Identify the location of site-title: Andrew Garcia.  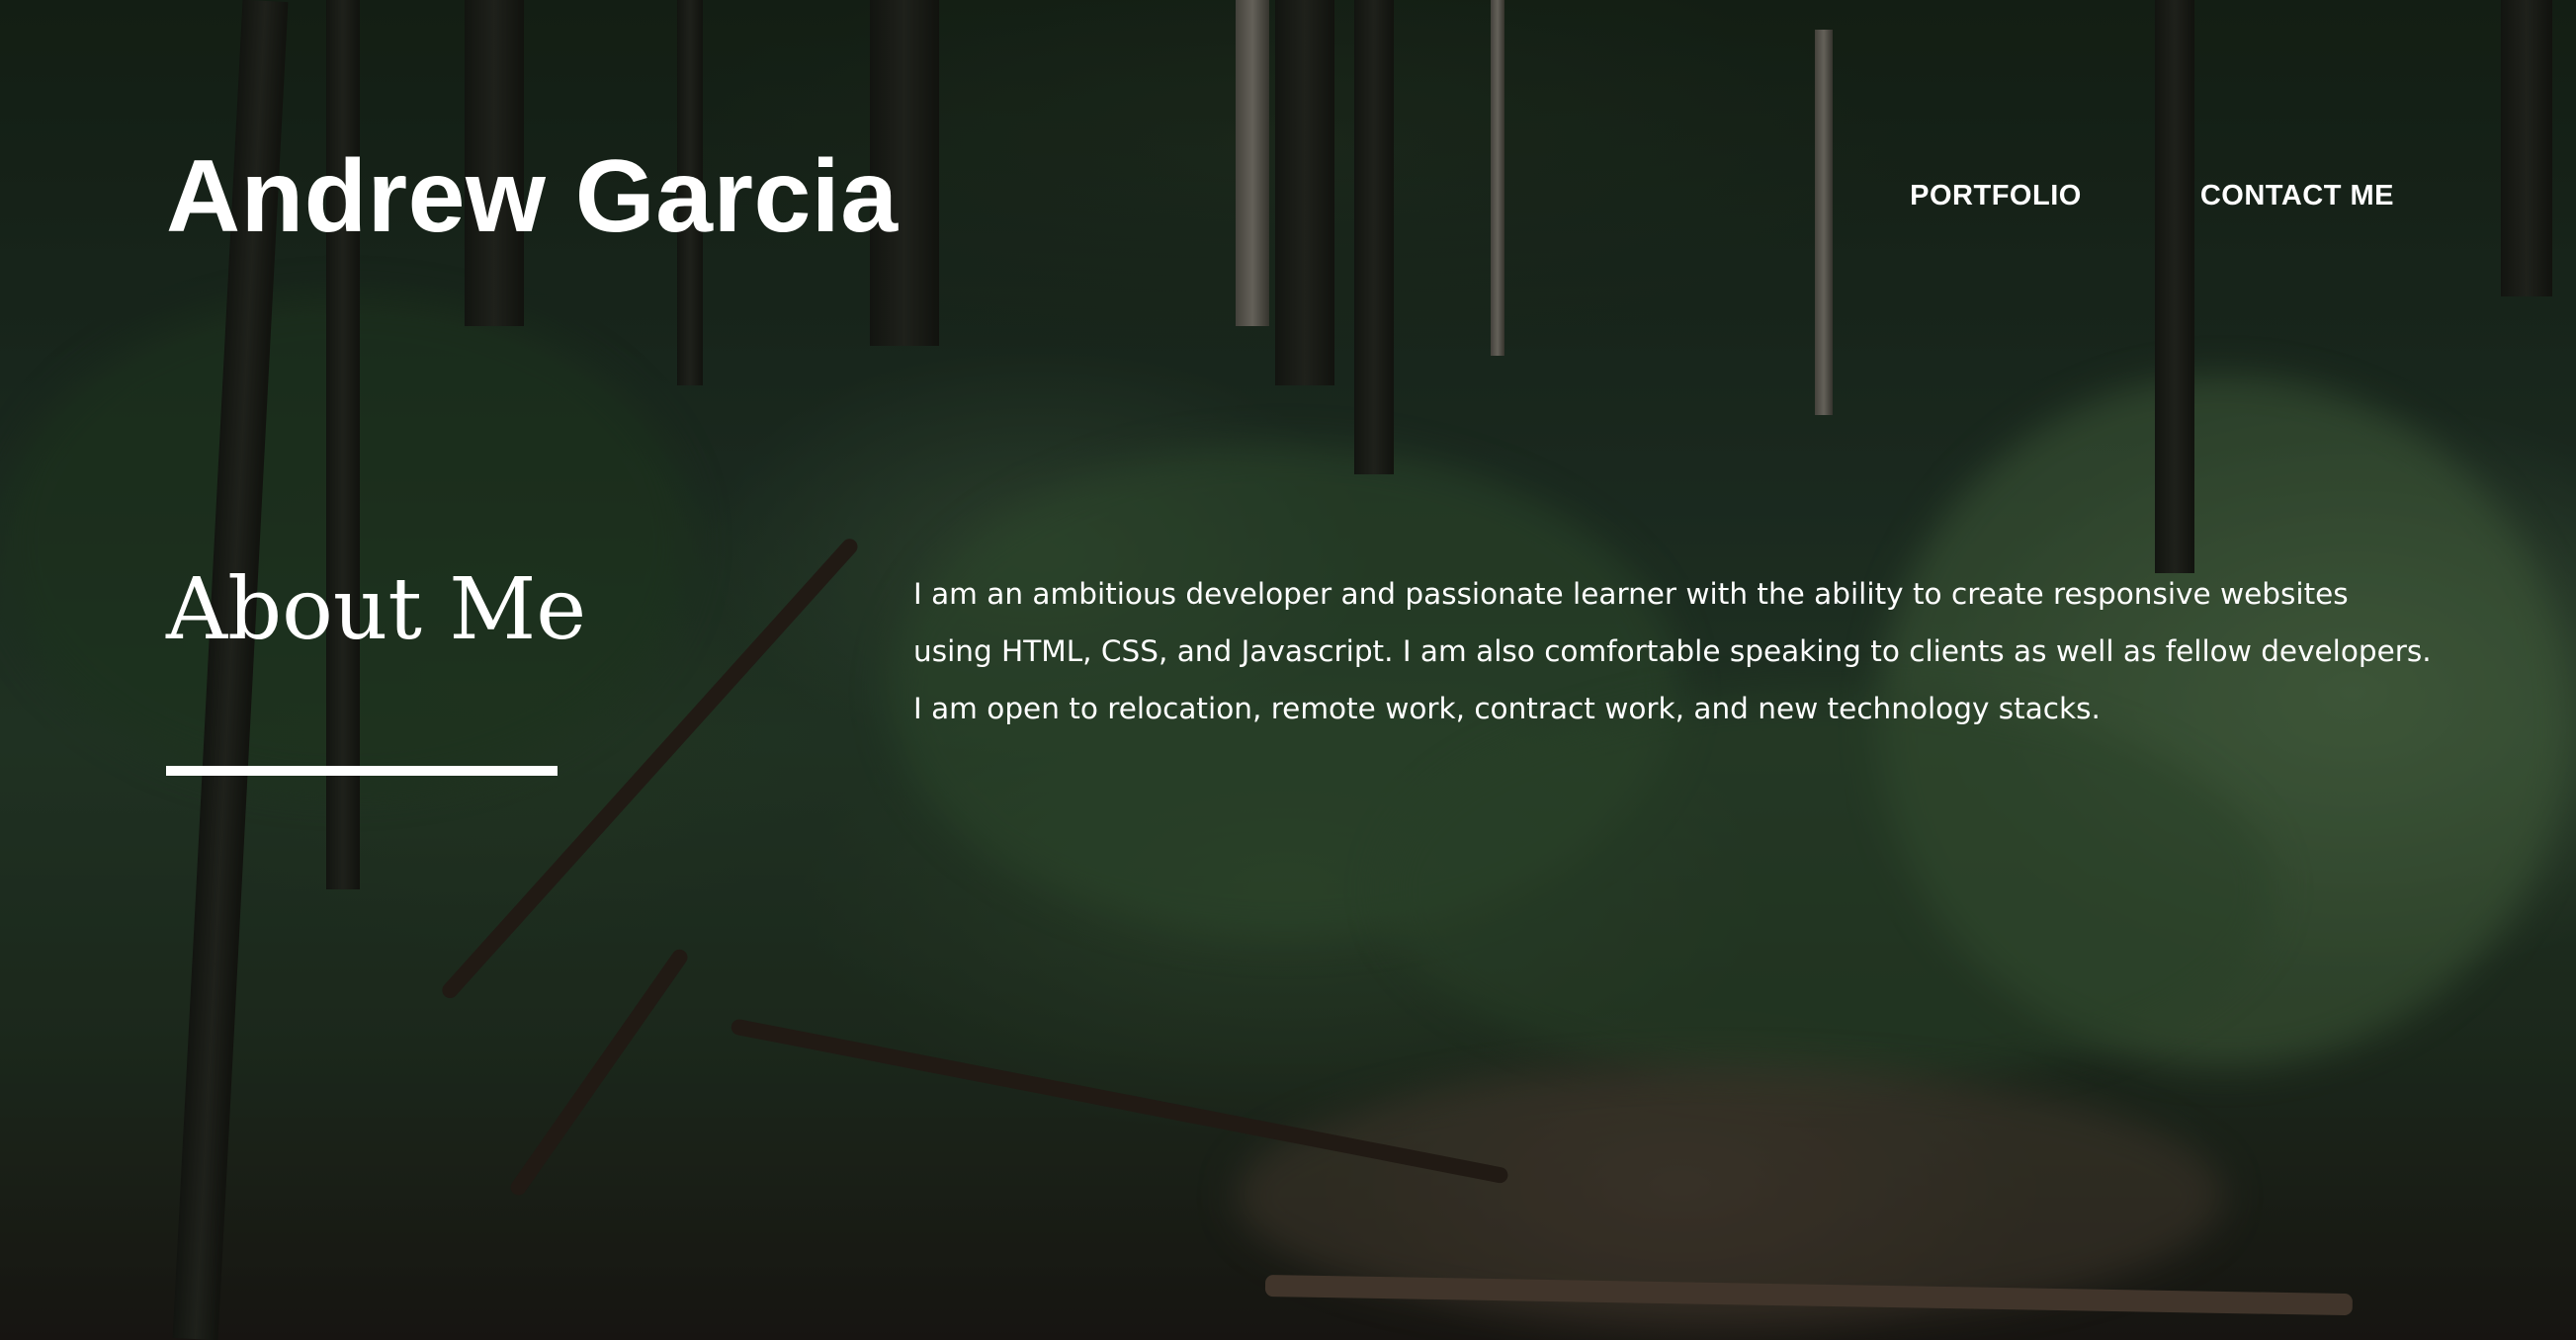
(532, 197).